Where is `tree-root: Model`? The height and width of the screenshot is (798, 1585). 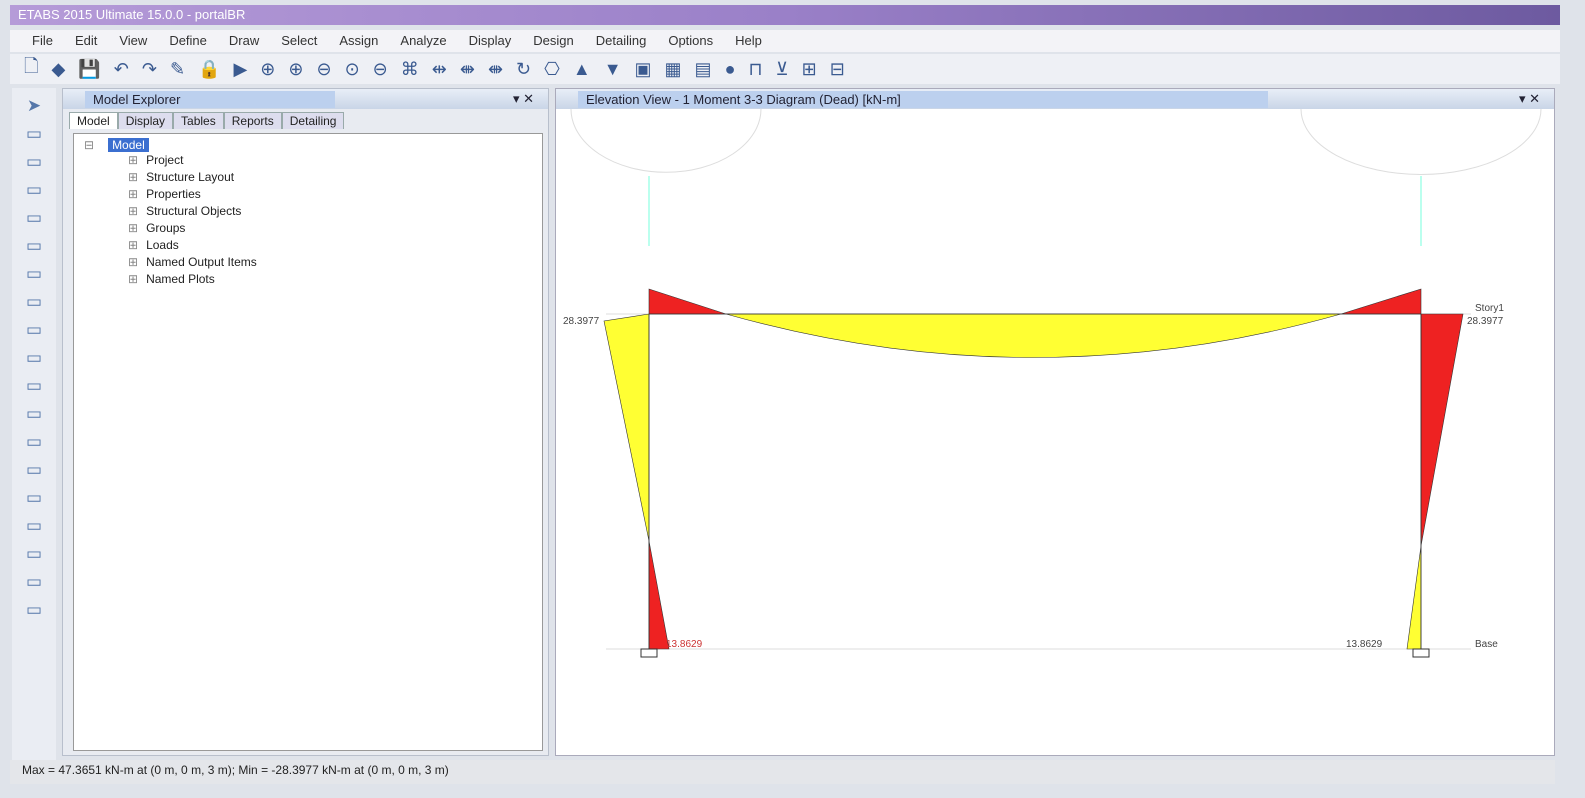 tree-root: Model is located at coordinates (128, 145).